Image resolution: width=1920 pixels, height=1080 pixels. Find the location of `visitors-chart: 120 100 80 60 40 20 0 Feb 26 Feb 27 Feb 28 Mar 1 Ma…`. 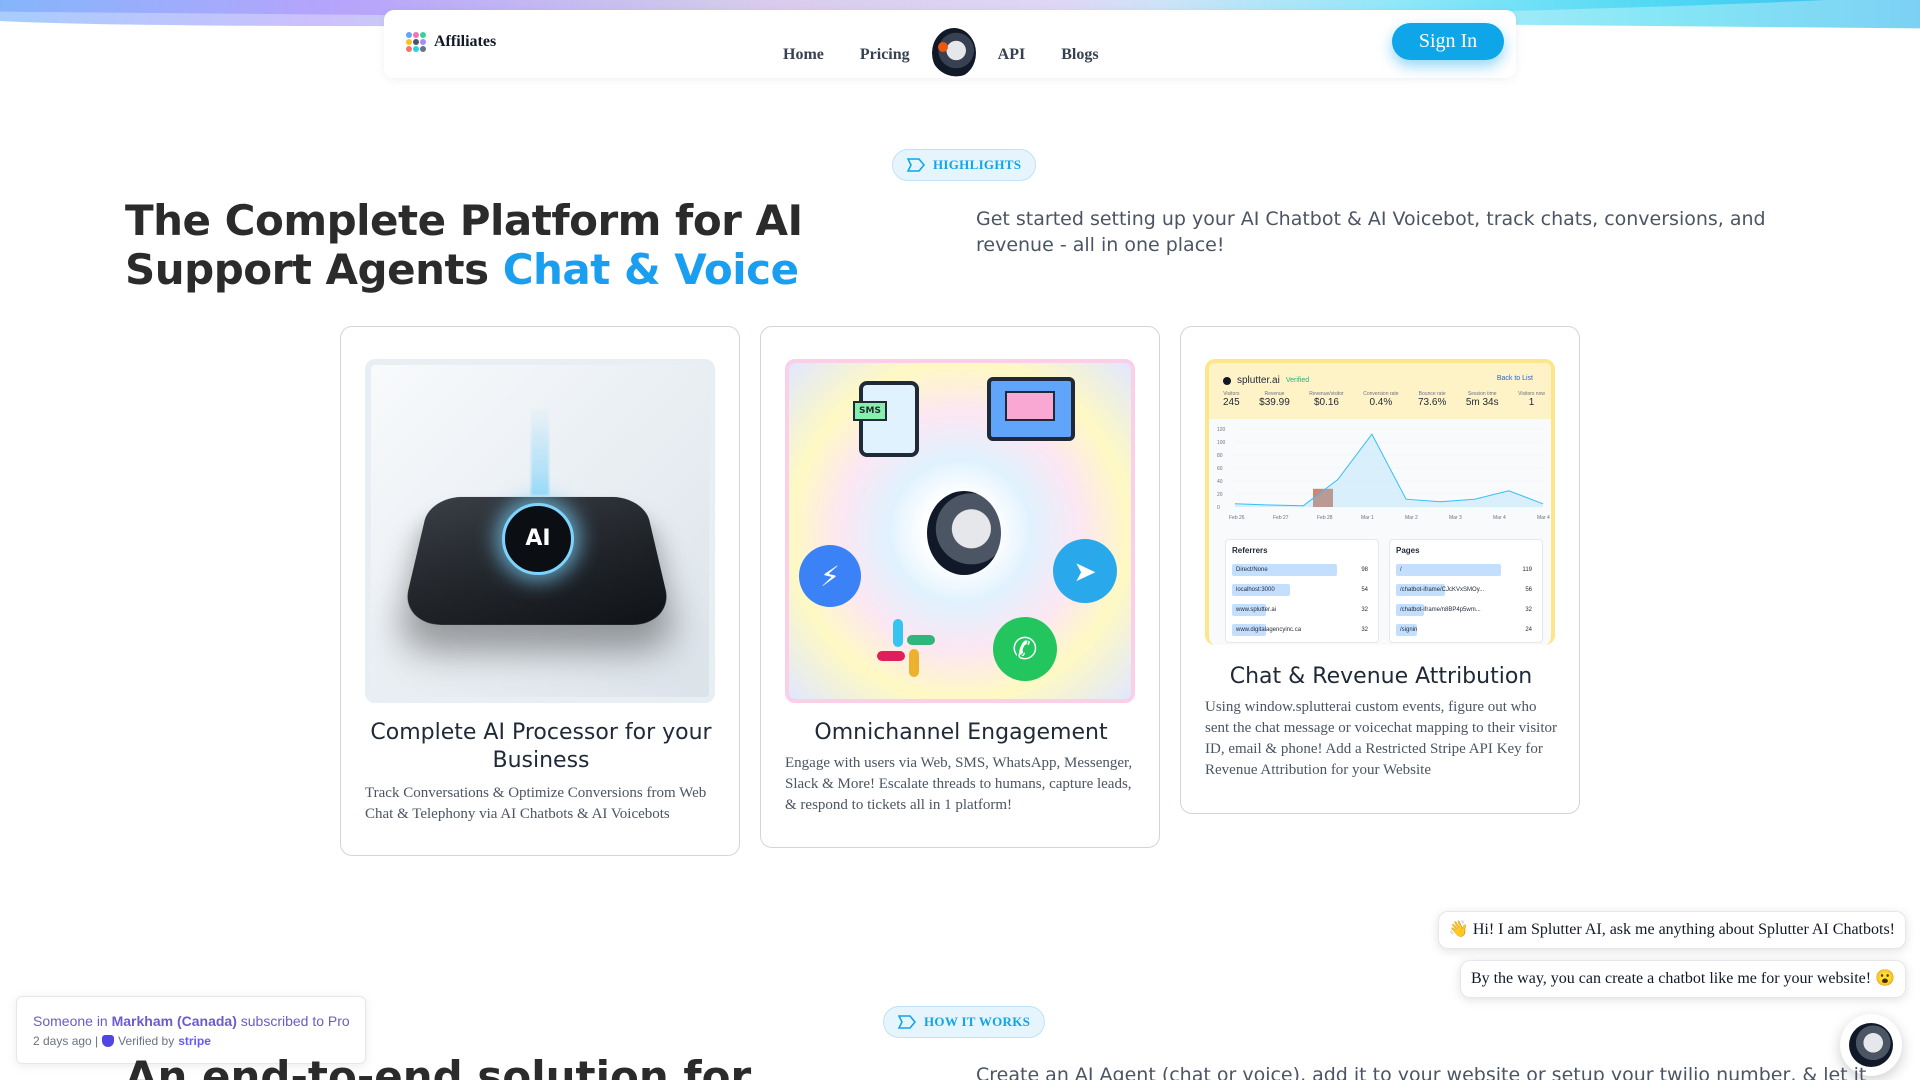

visitors-chart: 120 100 80 60 40 20 0 Feb 26 Feb 27 Feb 28 Mar 1 Ma… is located at coordinates (1383, 474).